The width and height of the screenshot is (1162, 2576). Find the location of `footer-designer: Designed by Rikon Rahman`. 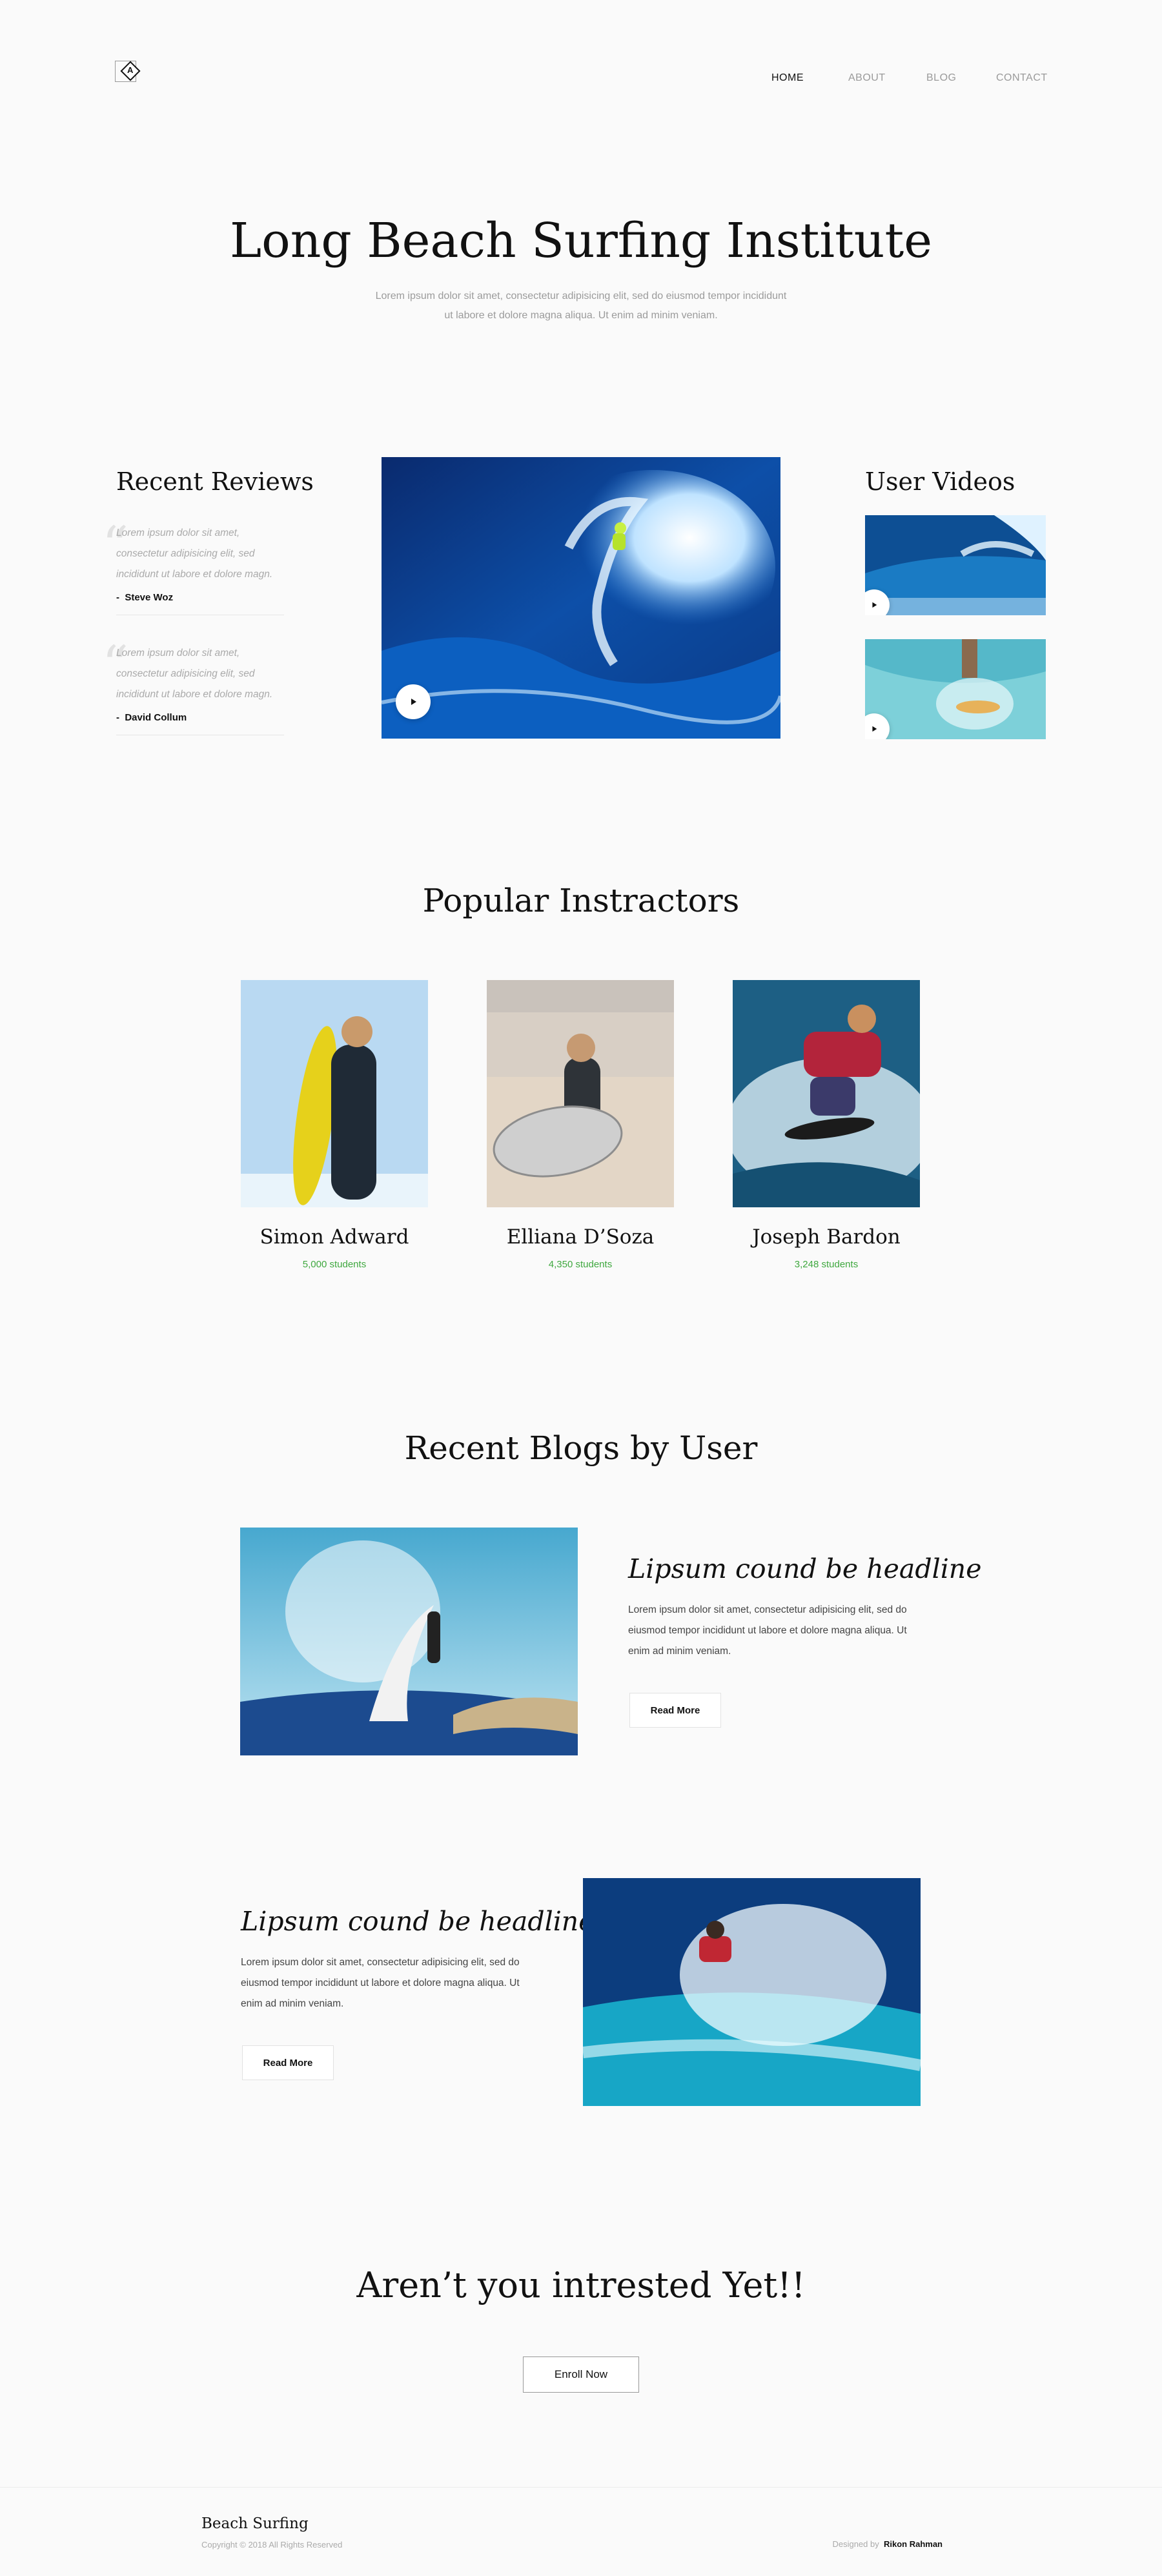

footer-designer: Designed by Rikon Rahman is located at coordinates (887, 2544).